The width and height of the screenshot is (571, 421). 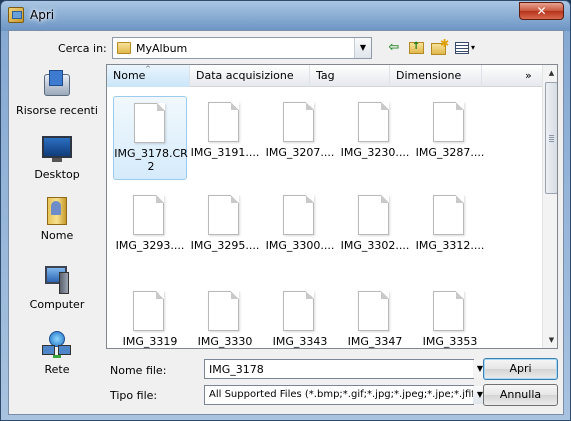 I want to click on file-tile: IMG_3319, so click(x=150, y=316).